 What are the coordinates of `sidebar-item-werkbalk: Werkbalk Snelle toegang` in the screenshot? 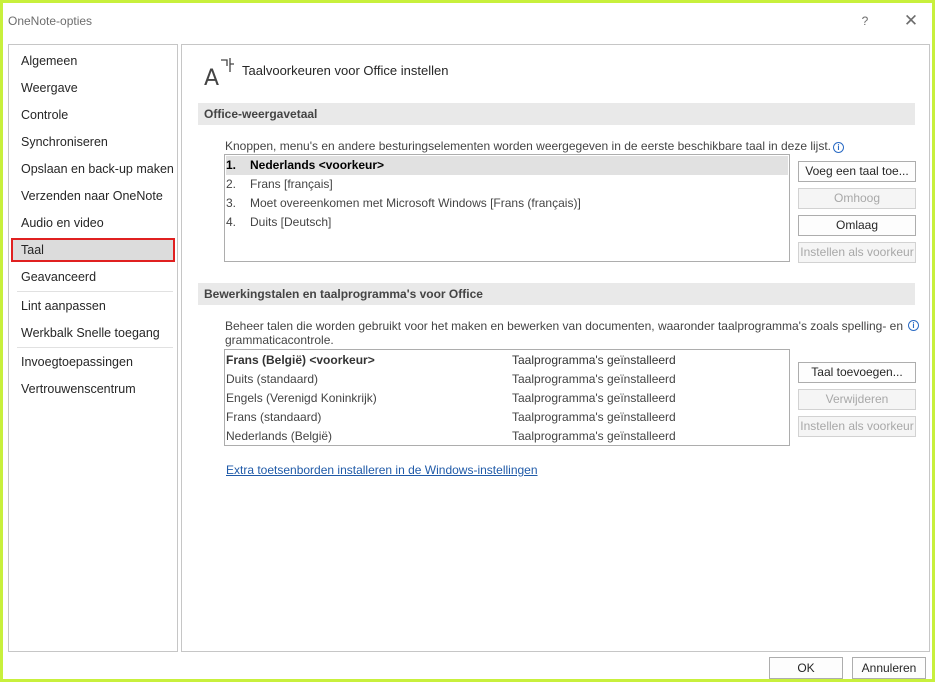 It's located at (93, 333).